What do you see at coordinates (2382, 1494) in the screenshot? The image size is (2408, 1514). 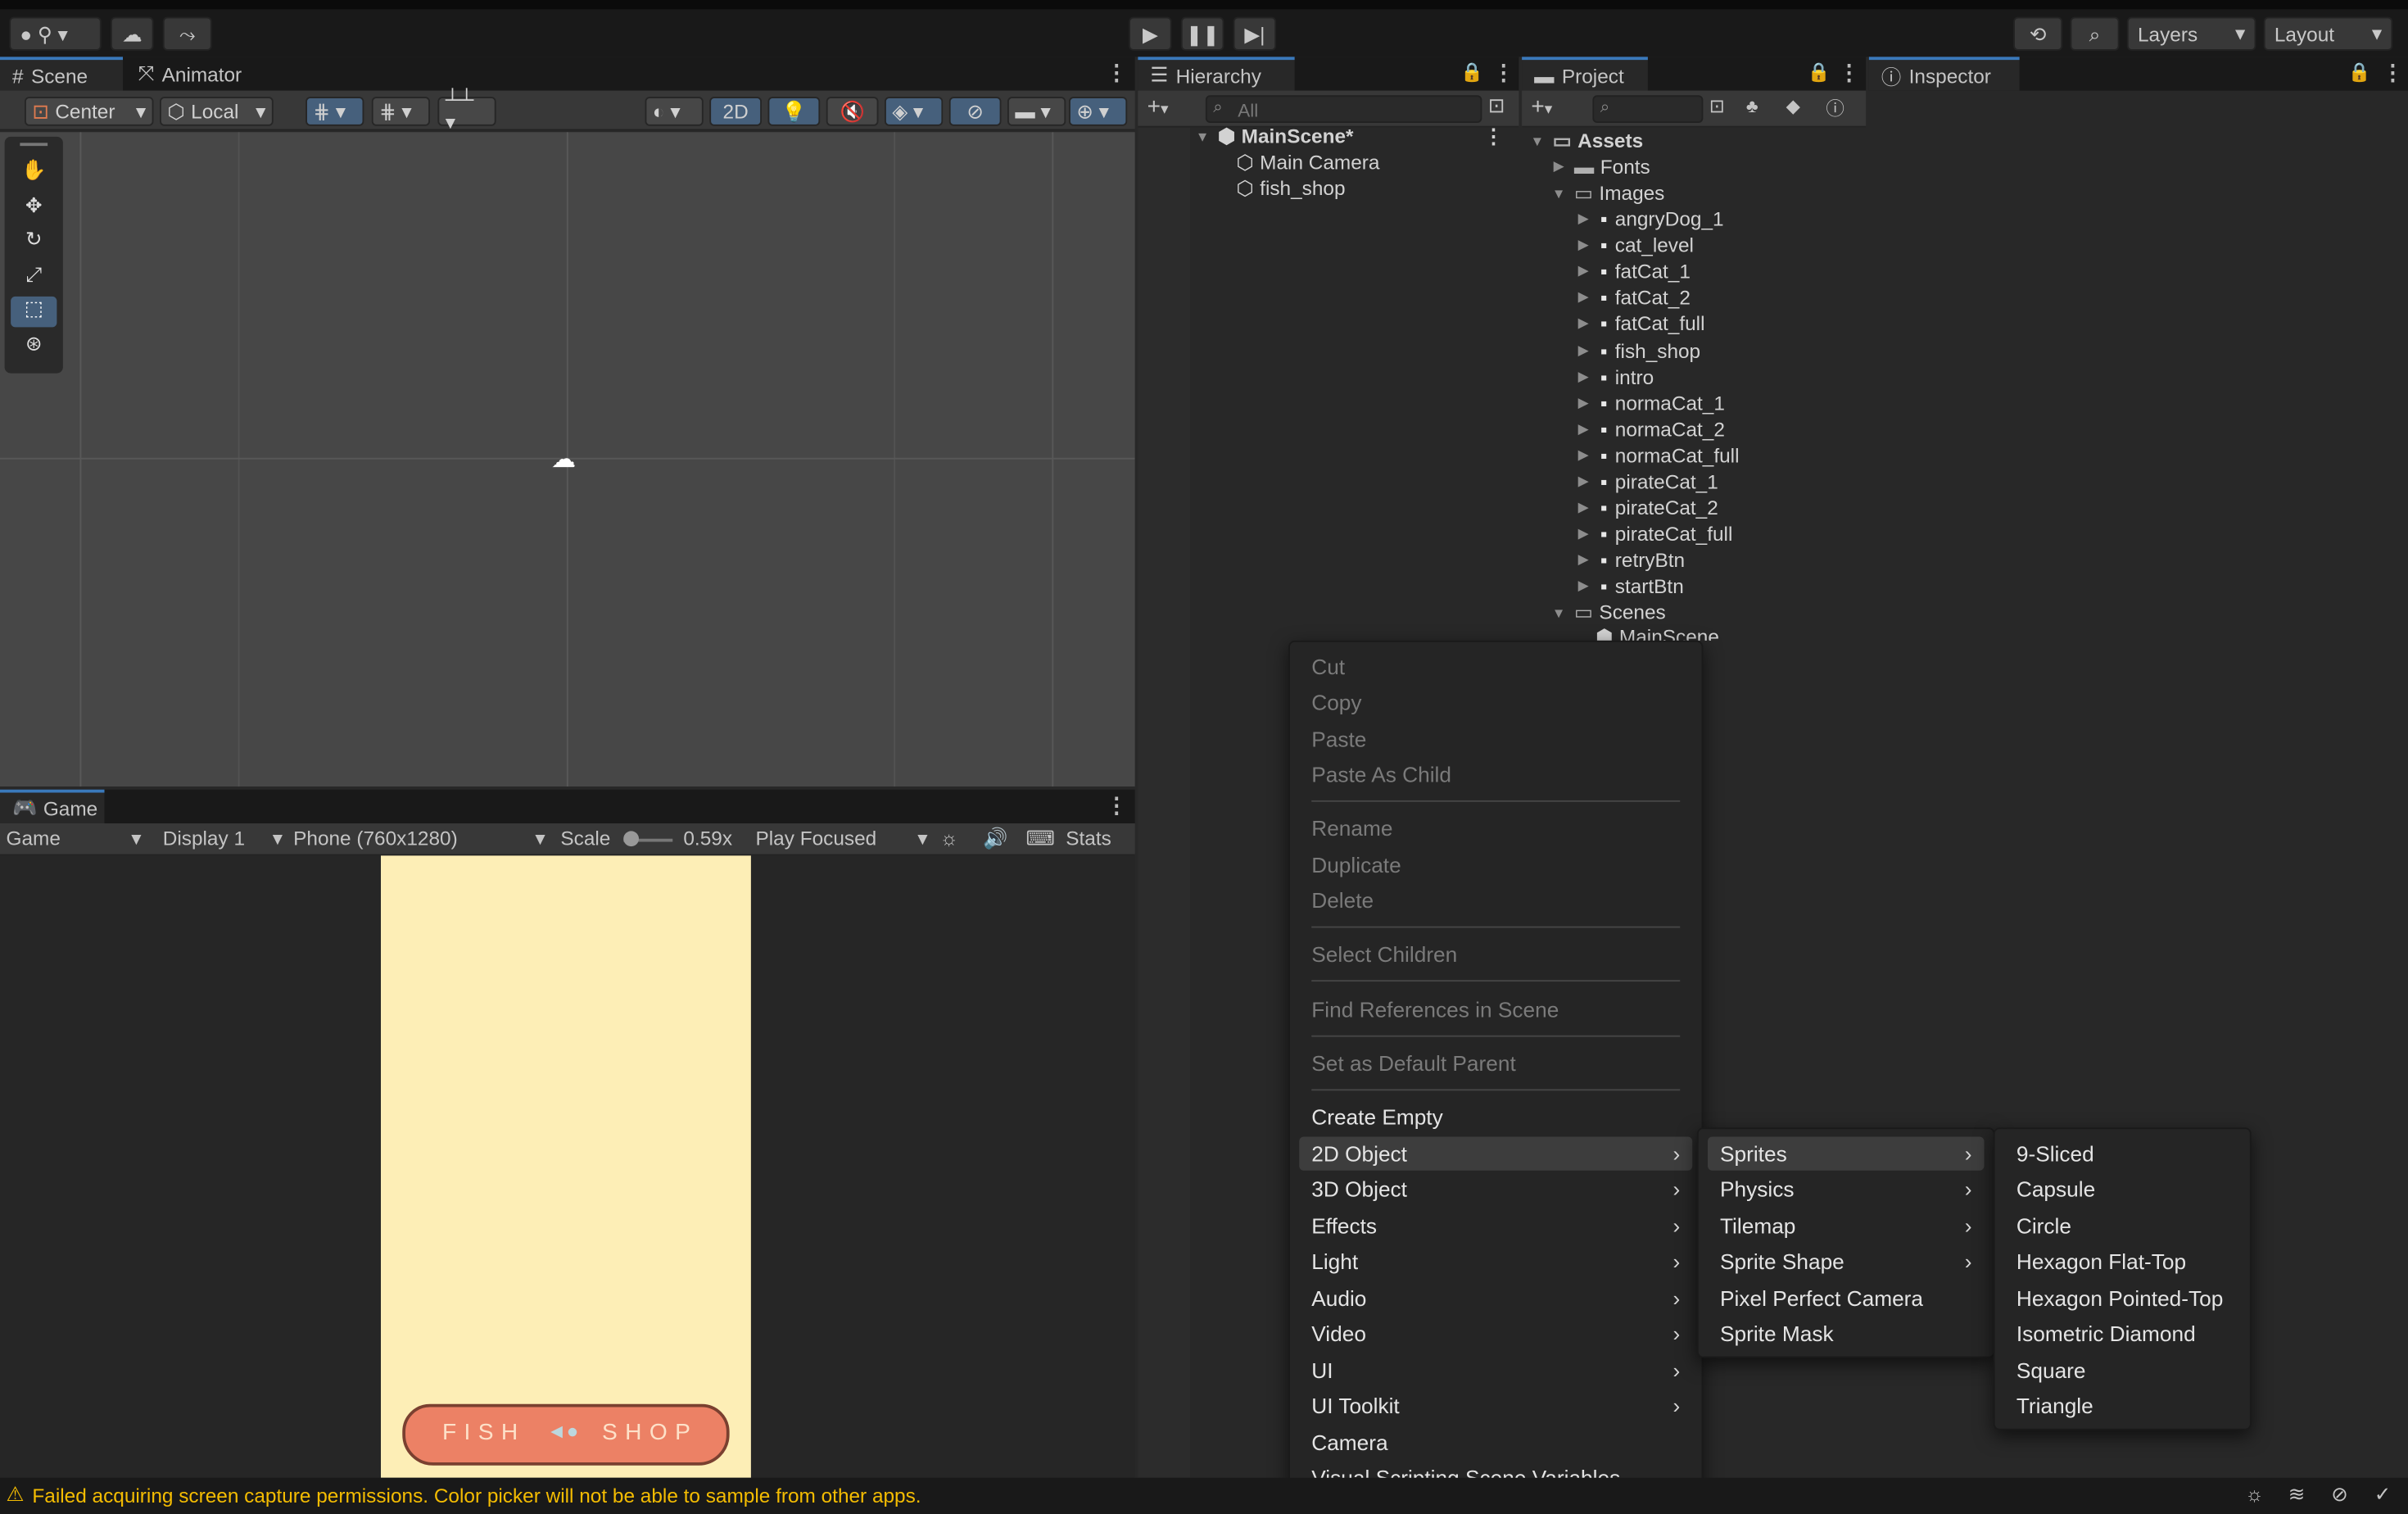 I see `check-icon: ✓` at bounding box center [2382, 1494].